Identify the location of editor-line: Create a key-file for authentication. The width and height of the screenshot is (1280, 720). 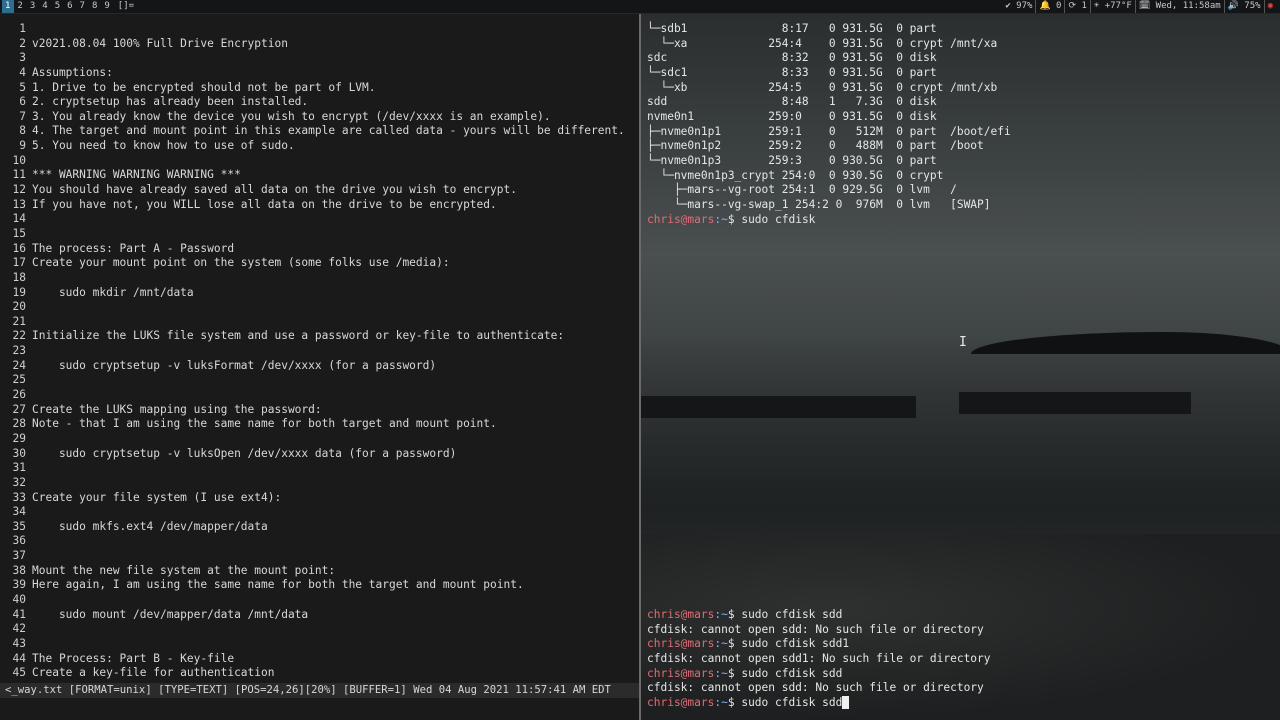
(328, 673).